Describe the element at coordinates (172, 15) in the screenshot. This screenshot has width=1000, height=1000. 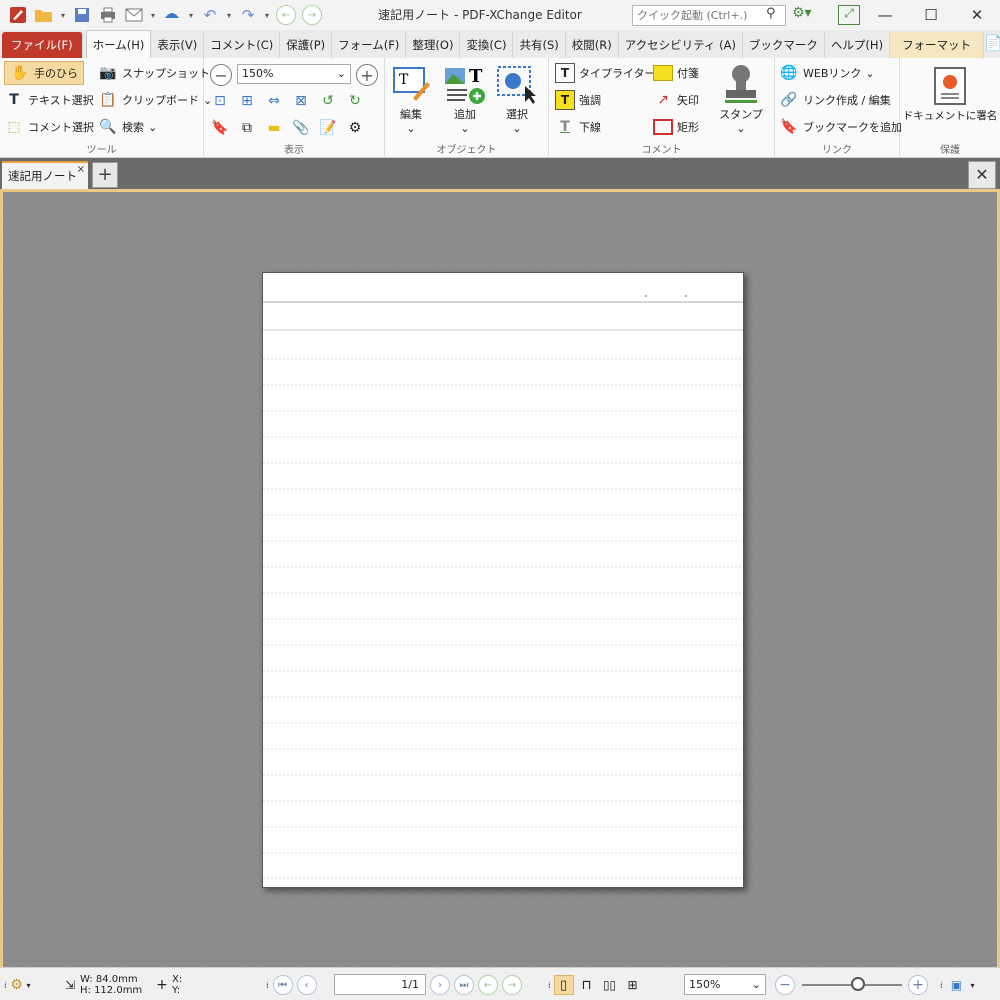
I see `scan-icon` at that location.